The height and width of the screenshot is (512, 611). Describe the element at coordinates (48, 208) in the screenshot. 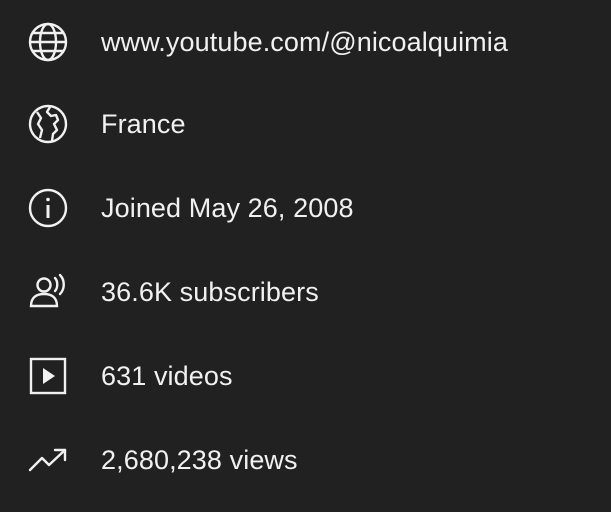

I see `info-icon` at that location.